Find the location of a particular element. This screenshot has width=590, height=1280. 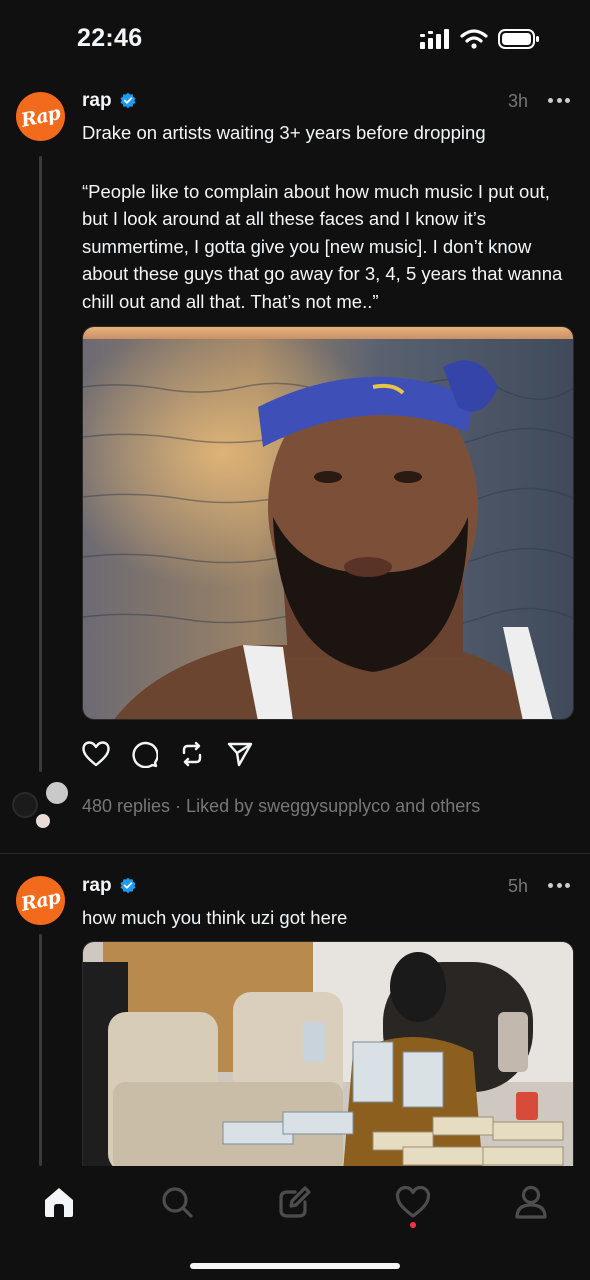

post-photo is located at coordinates (328, 1056).